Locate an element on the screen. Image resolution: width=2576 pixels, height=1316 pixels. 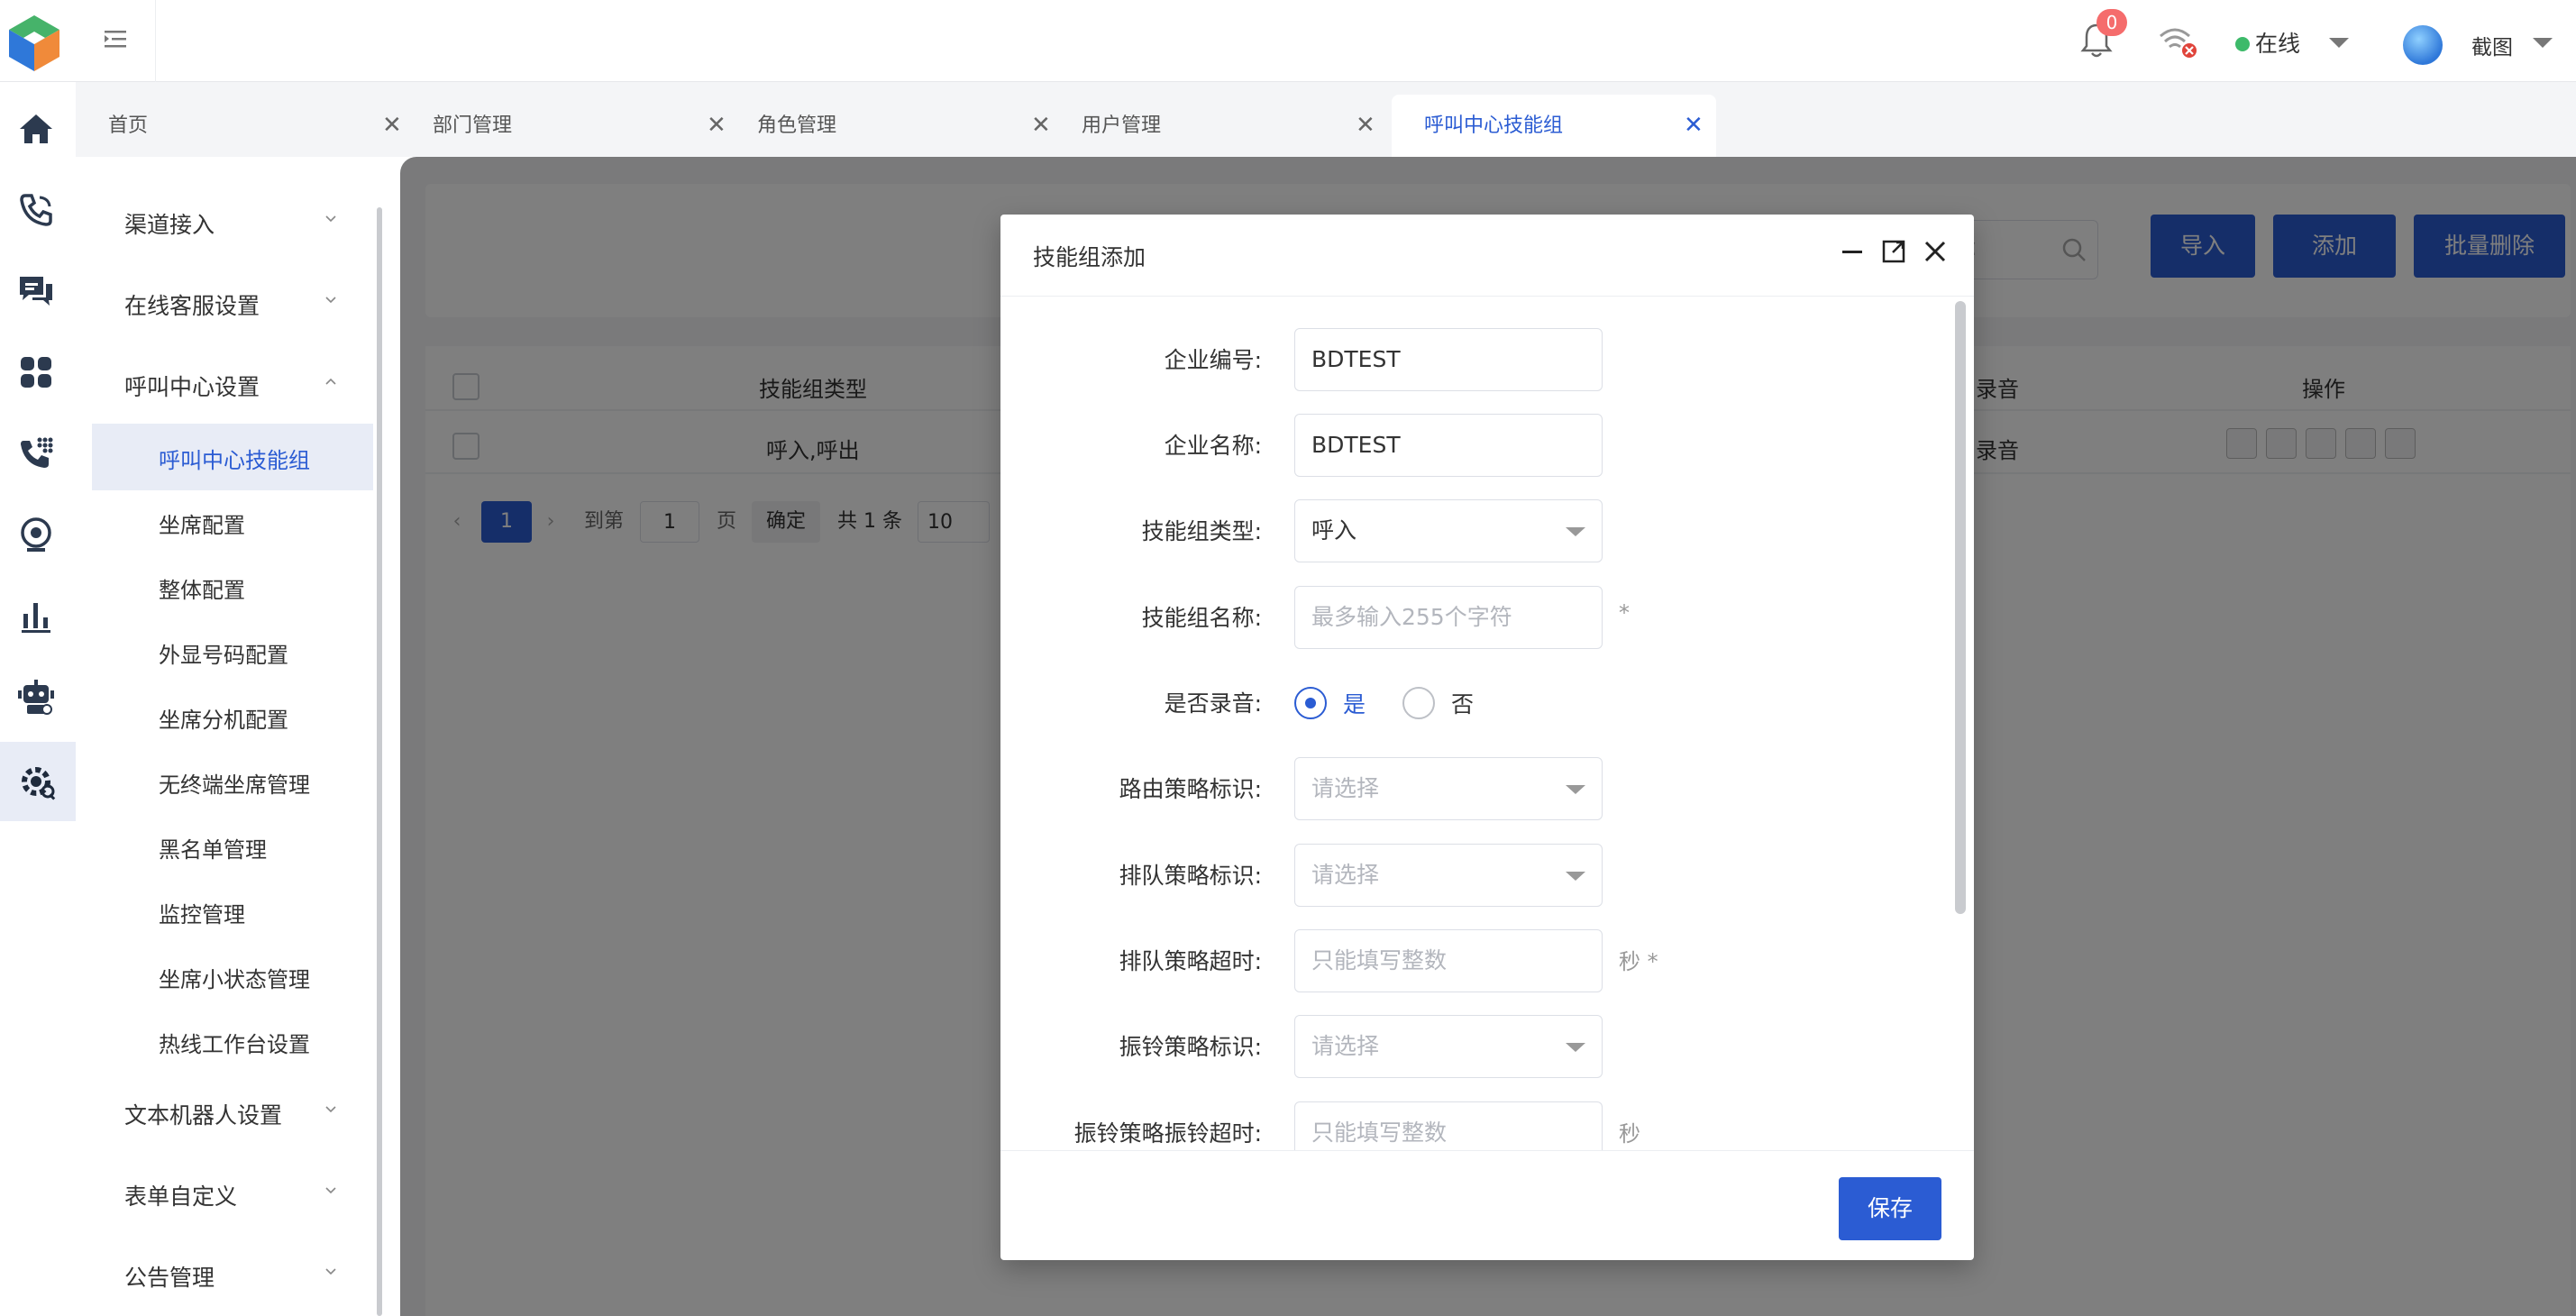
queue-policy-placeholder: 请选择 is located at coordinates (1345, 875).